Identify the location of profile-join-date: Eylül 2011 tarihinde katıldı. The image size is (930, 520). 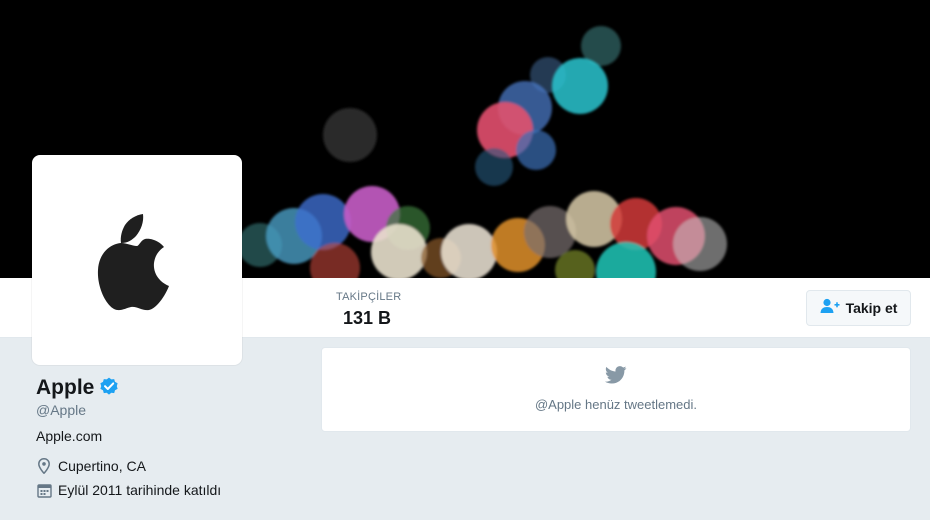
(166, 490).